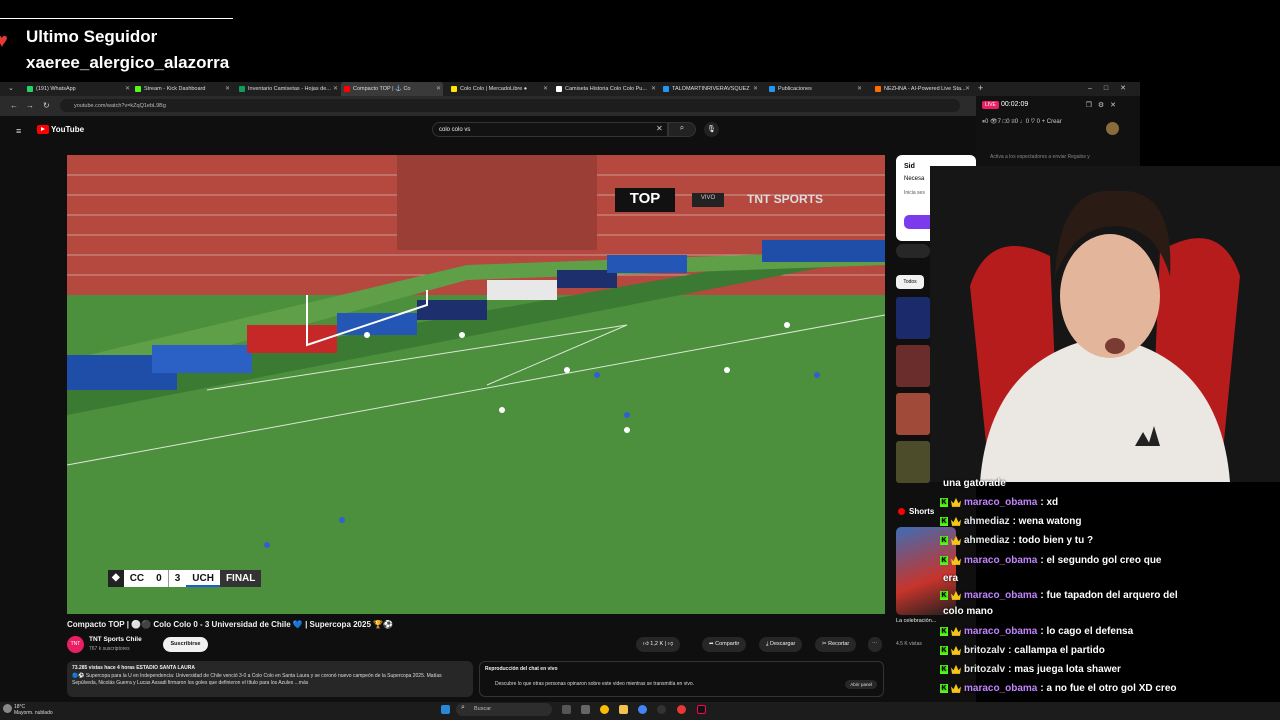 The width and height of the screenshot is (1280, 720). What do you see at coordinates (913, 251) in the screenshot?
I see `side-search-pill` at bounding box center [913, 251].